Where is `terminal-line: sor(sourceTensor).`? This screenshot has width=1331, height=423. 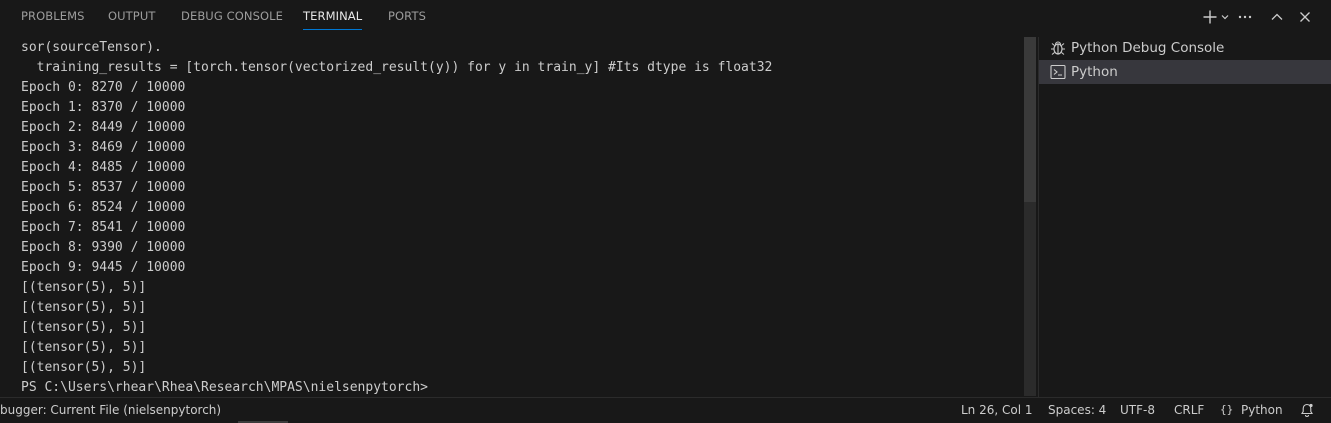
terminal-line: sor(sourceTensor). is located at coordinates (91, 47).